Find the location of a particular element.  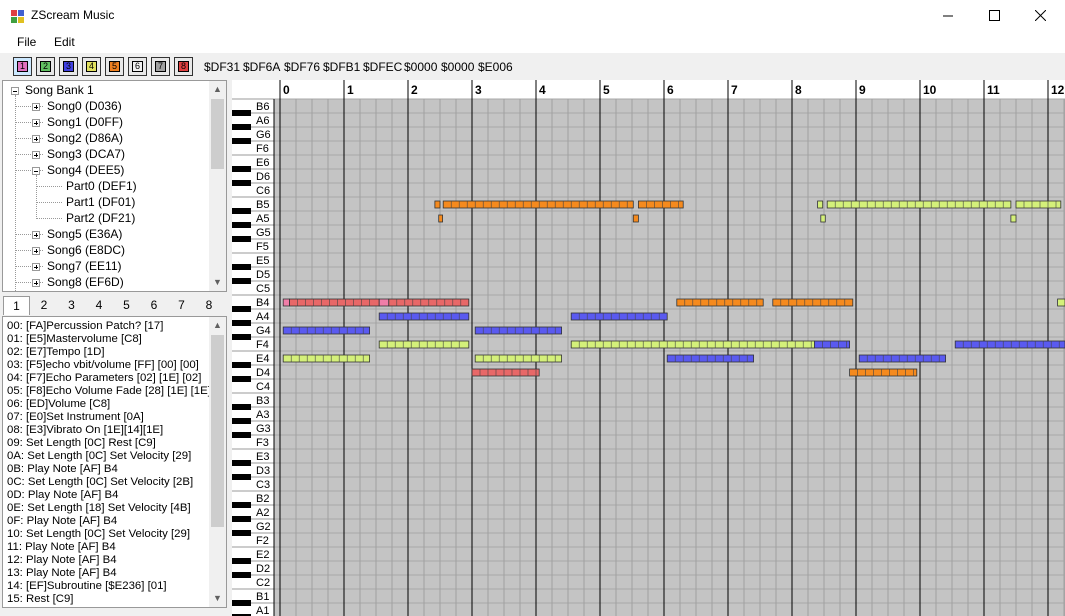

command-item: 12: Play Note [AF] B4 is located at coordinates (62, 560).